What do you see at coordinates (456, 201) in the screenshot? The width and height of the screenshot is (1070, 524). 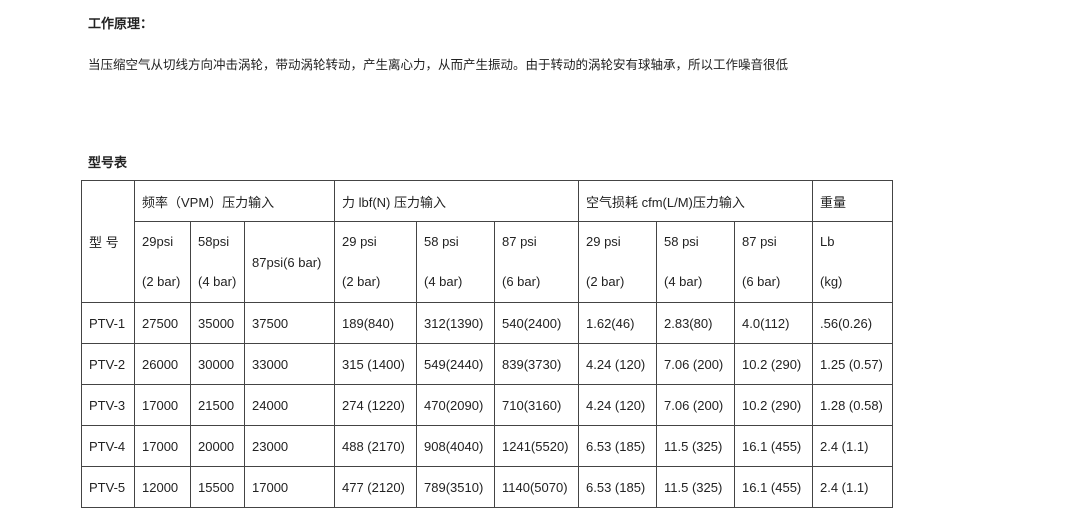 I see `force-group-header: 力 lbf(N) 压力输入` at bounding box center [456, 201].